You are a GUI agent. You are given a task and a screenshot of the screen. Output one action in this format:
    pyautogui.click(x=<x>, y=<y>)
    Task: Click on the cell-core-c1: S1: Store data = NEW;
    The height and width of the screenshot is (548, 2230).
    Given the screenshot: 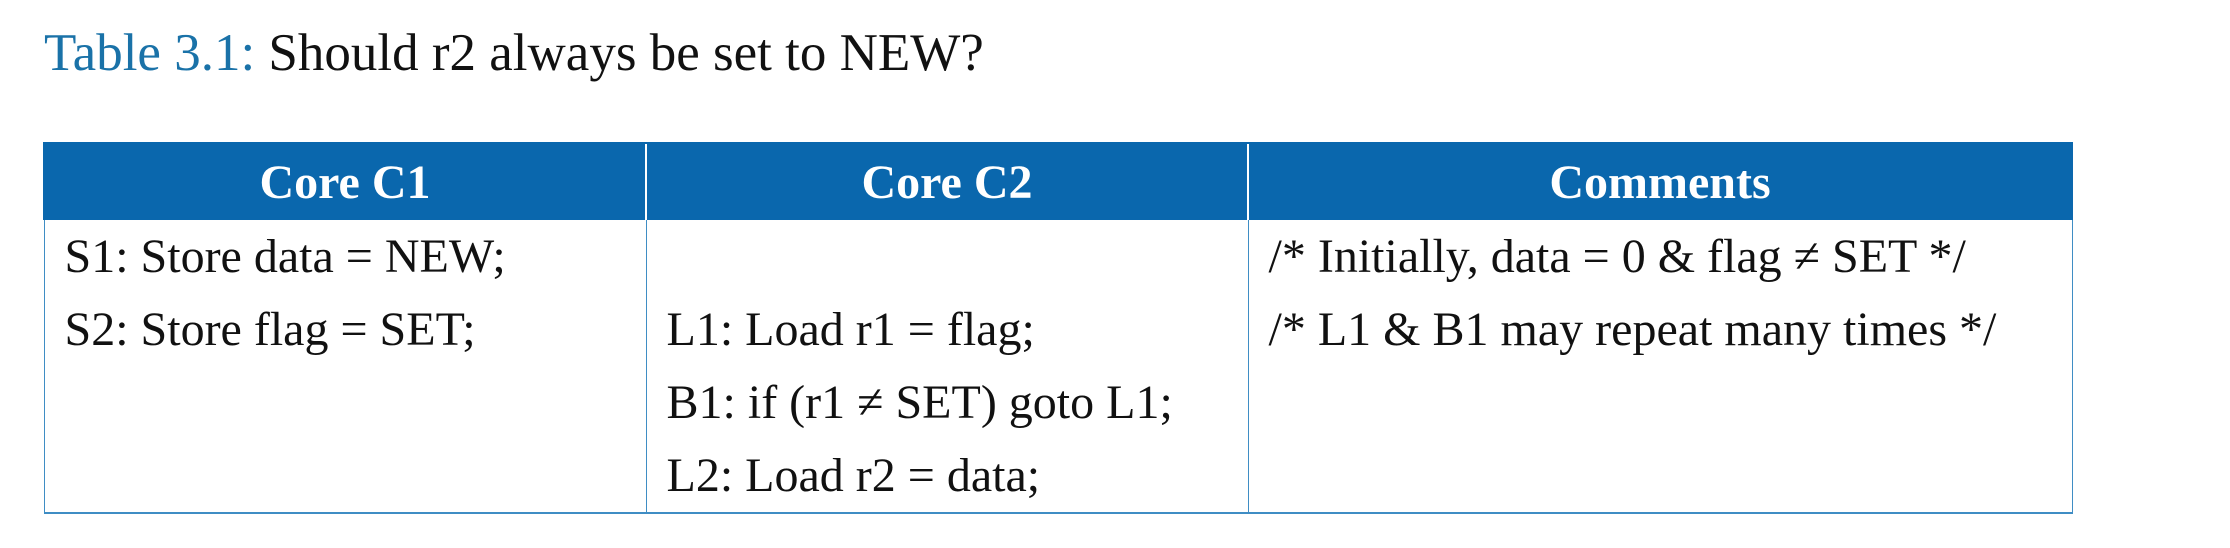 What is the action you would take?
    pyautogui.click(x=345, y=256)
    